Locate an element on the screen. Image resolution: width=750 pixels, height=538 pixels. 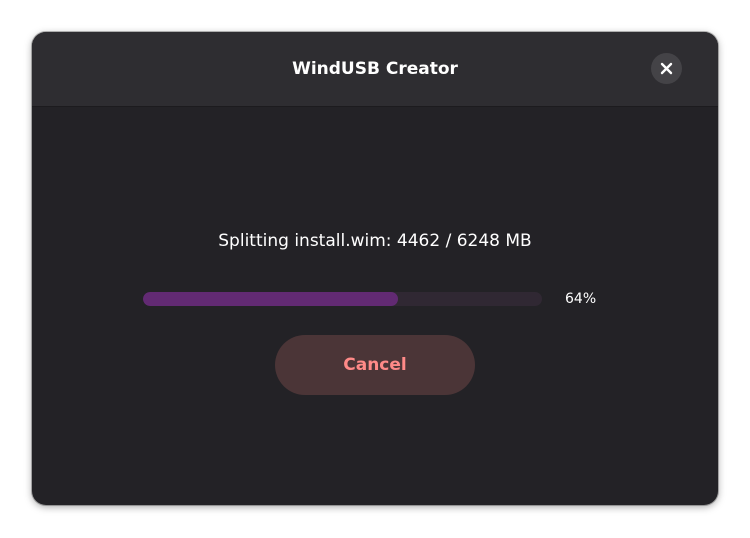
progress-bar is located at coordinates (342, 299).